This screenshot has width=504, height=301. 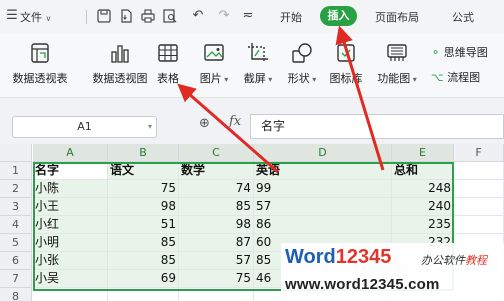 What do you see at coordinates (258, 78) in the screenshot?
I see `screenshot-label: 截屏 ▾` at bounding box center [258, 78].